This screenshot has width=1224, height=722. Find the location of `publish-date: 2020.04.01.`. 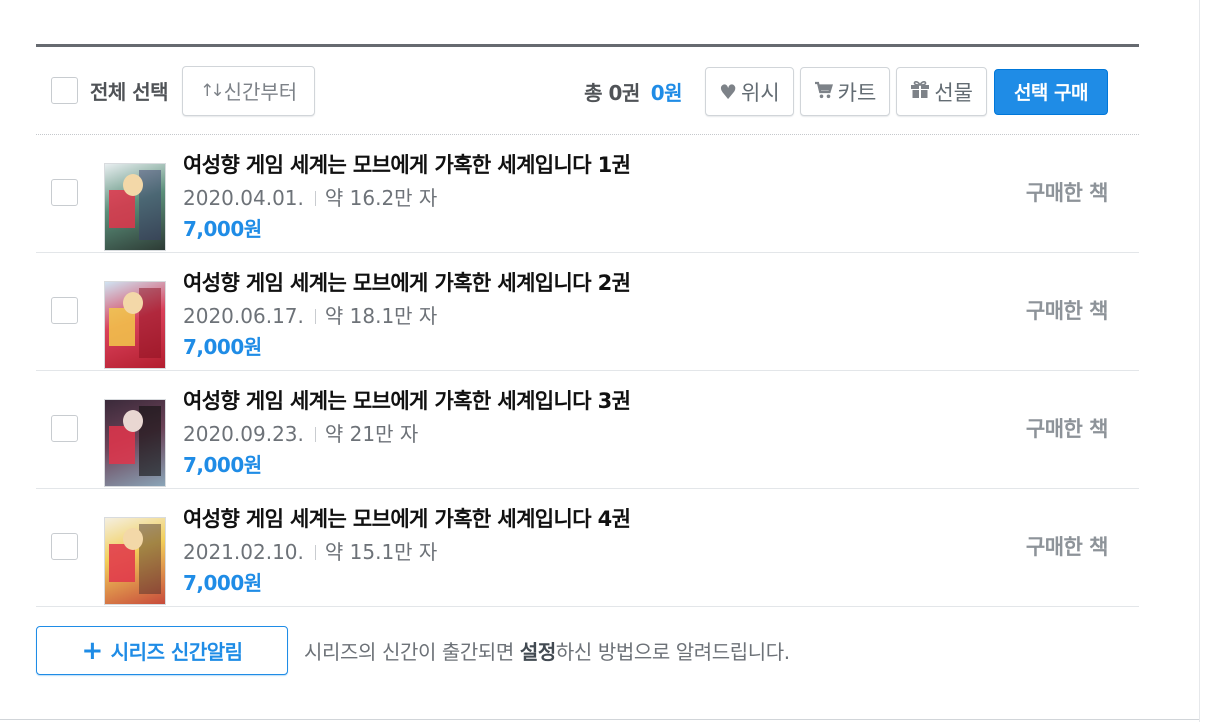

publish-date: 2020.04.01. is located at coordinates (243, 198).